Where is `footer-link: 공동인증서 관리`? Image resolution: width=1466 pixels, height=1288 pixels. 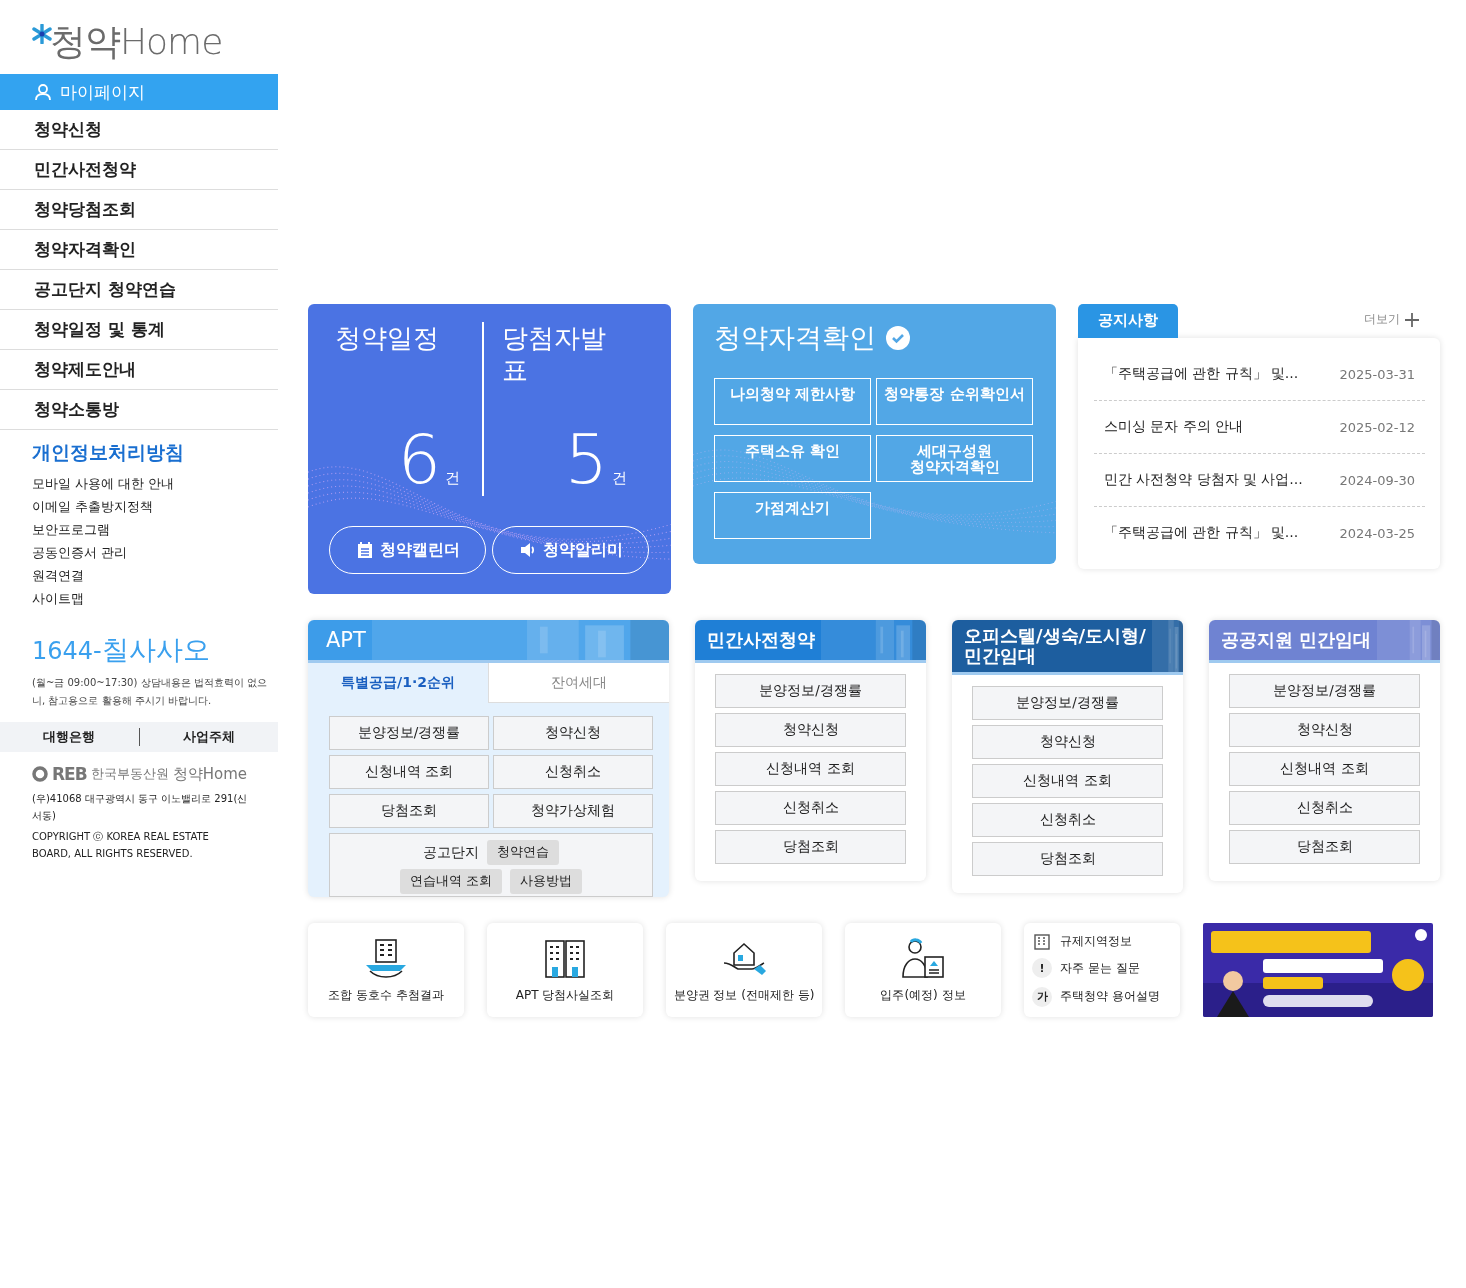
footer-link: 공동인증서 관리 is located at coordinates (155, 552).